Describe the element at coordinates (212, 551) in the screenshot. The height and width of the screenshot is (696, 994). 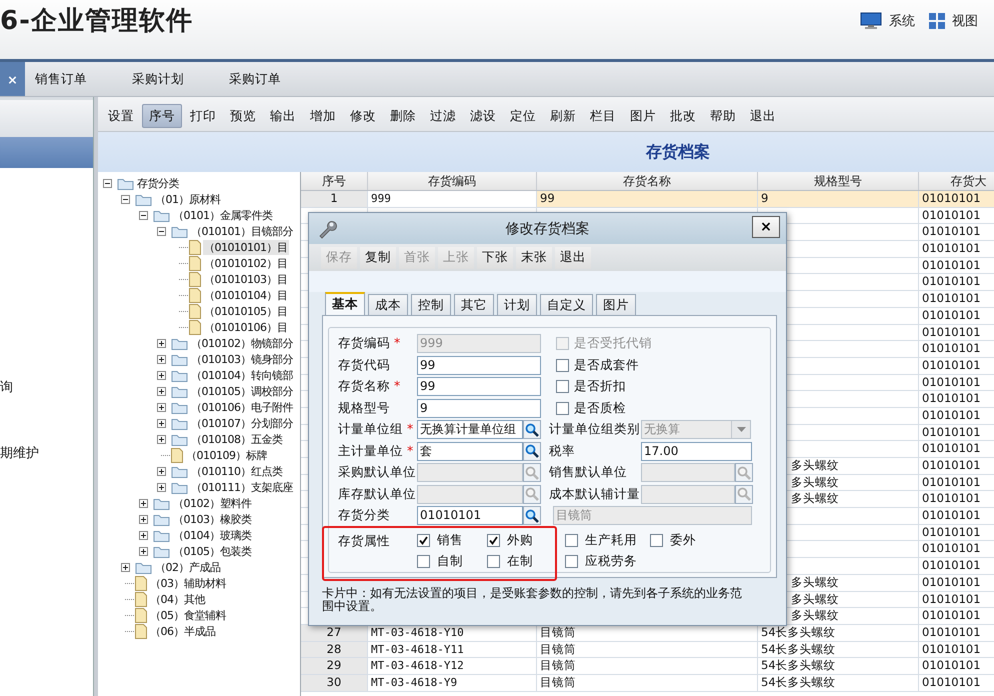
I see `tree-item: （0105）包装类` at that location.